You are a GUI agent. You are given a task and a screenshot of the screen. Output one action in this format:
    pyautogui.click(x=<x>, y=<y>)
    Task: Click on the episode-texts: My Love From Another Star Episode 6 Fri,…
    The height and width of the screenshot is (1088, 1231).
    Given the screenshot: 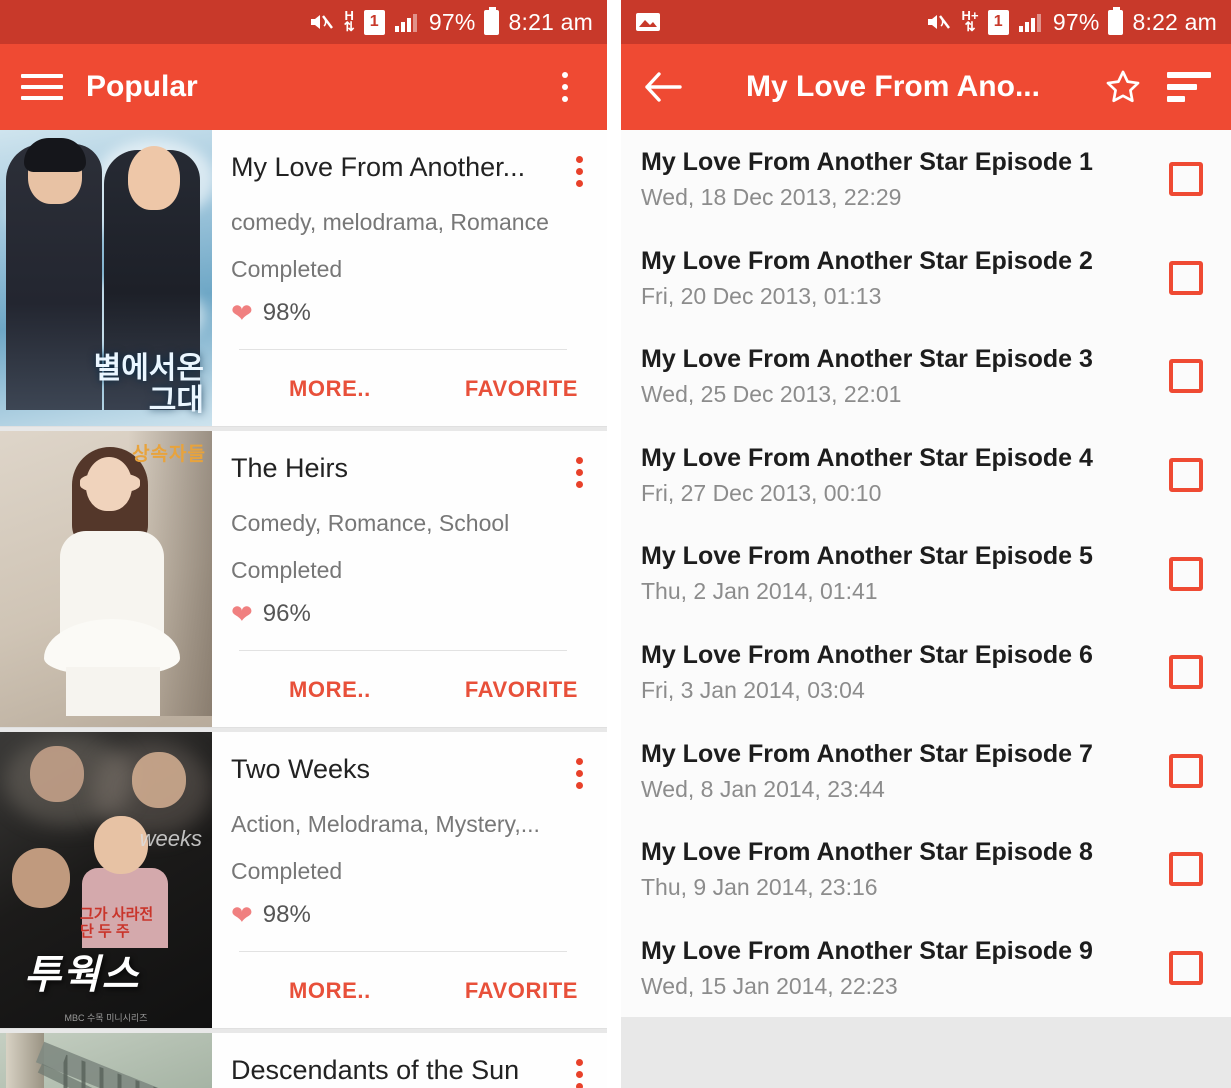 What is the action you would take?
    pyautogui.click(x=905, y=672)
    